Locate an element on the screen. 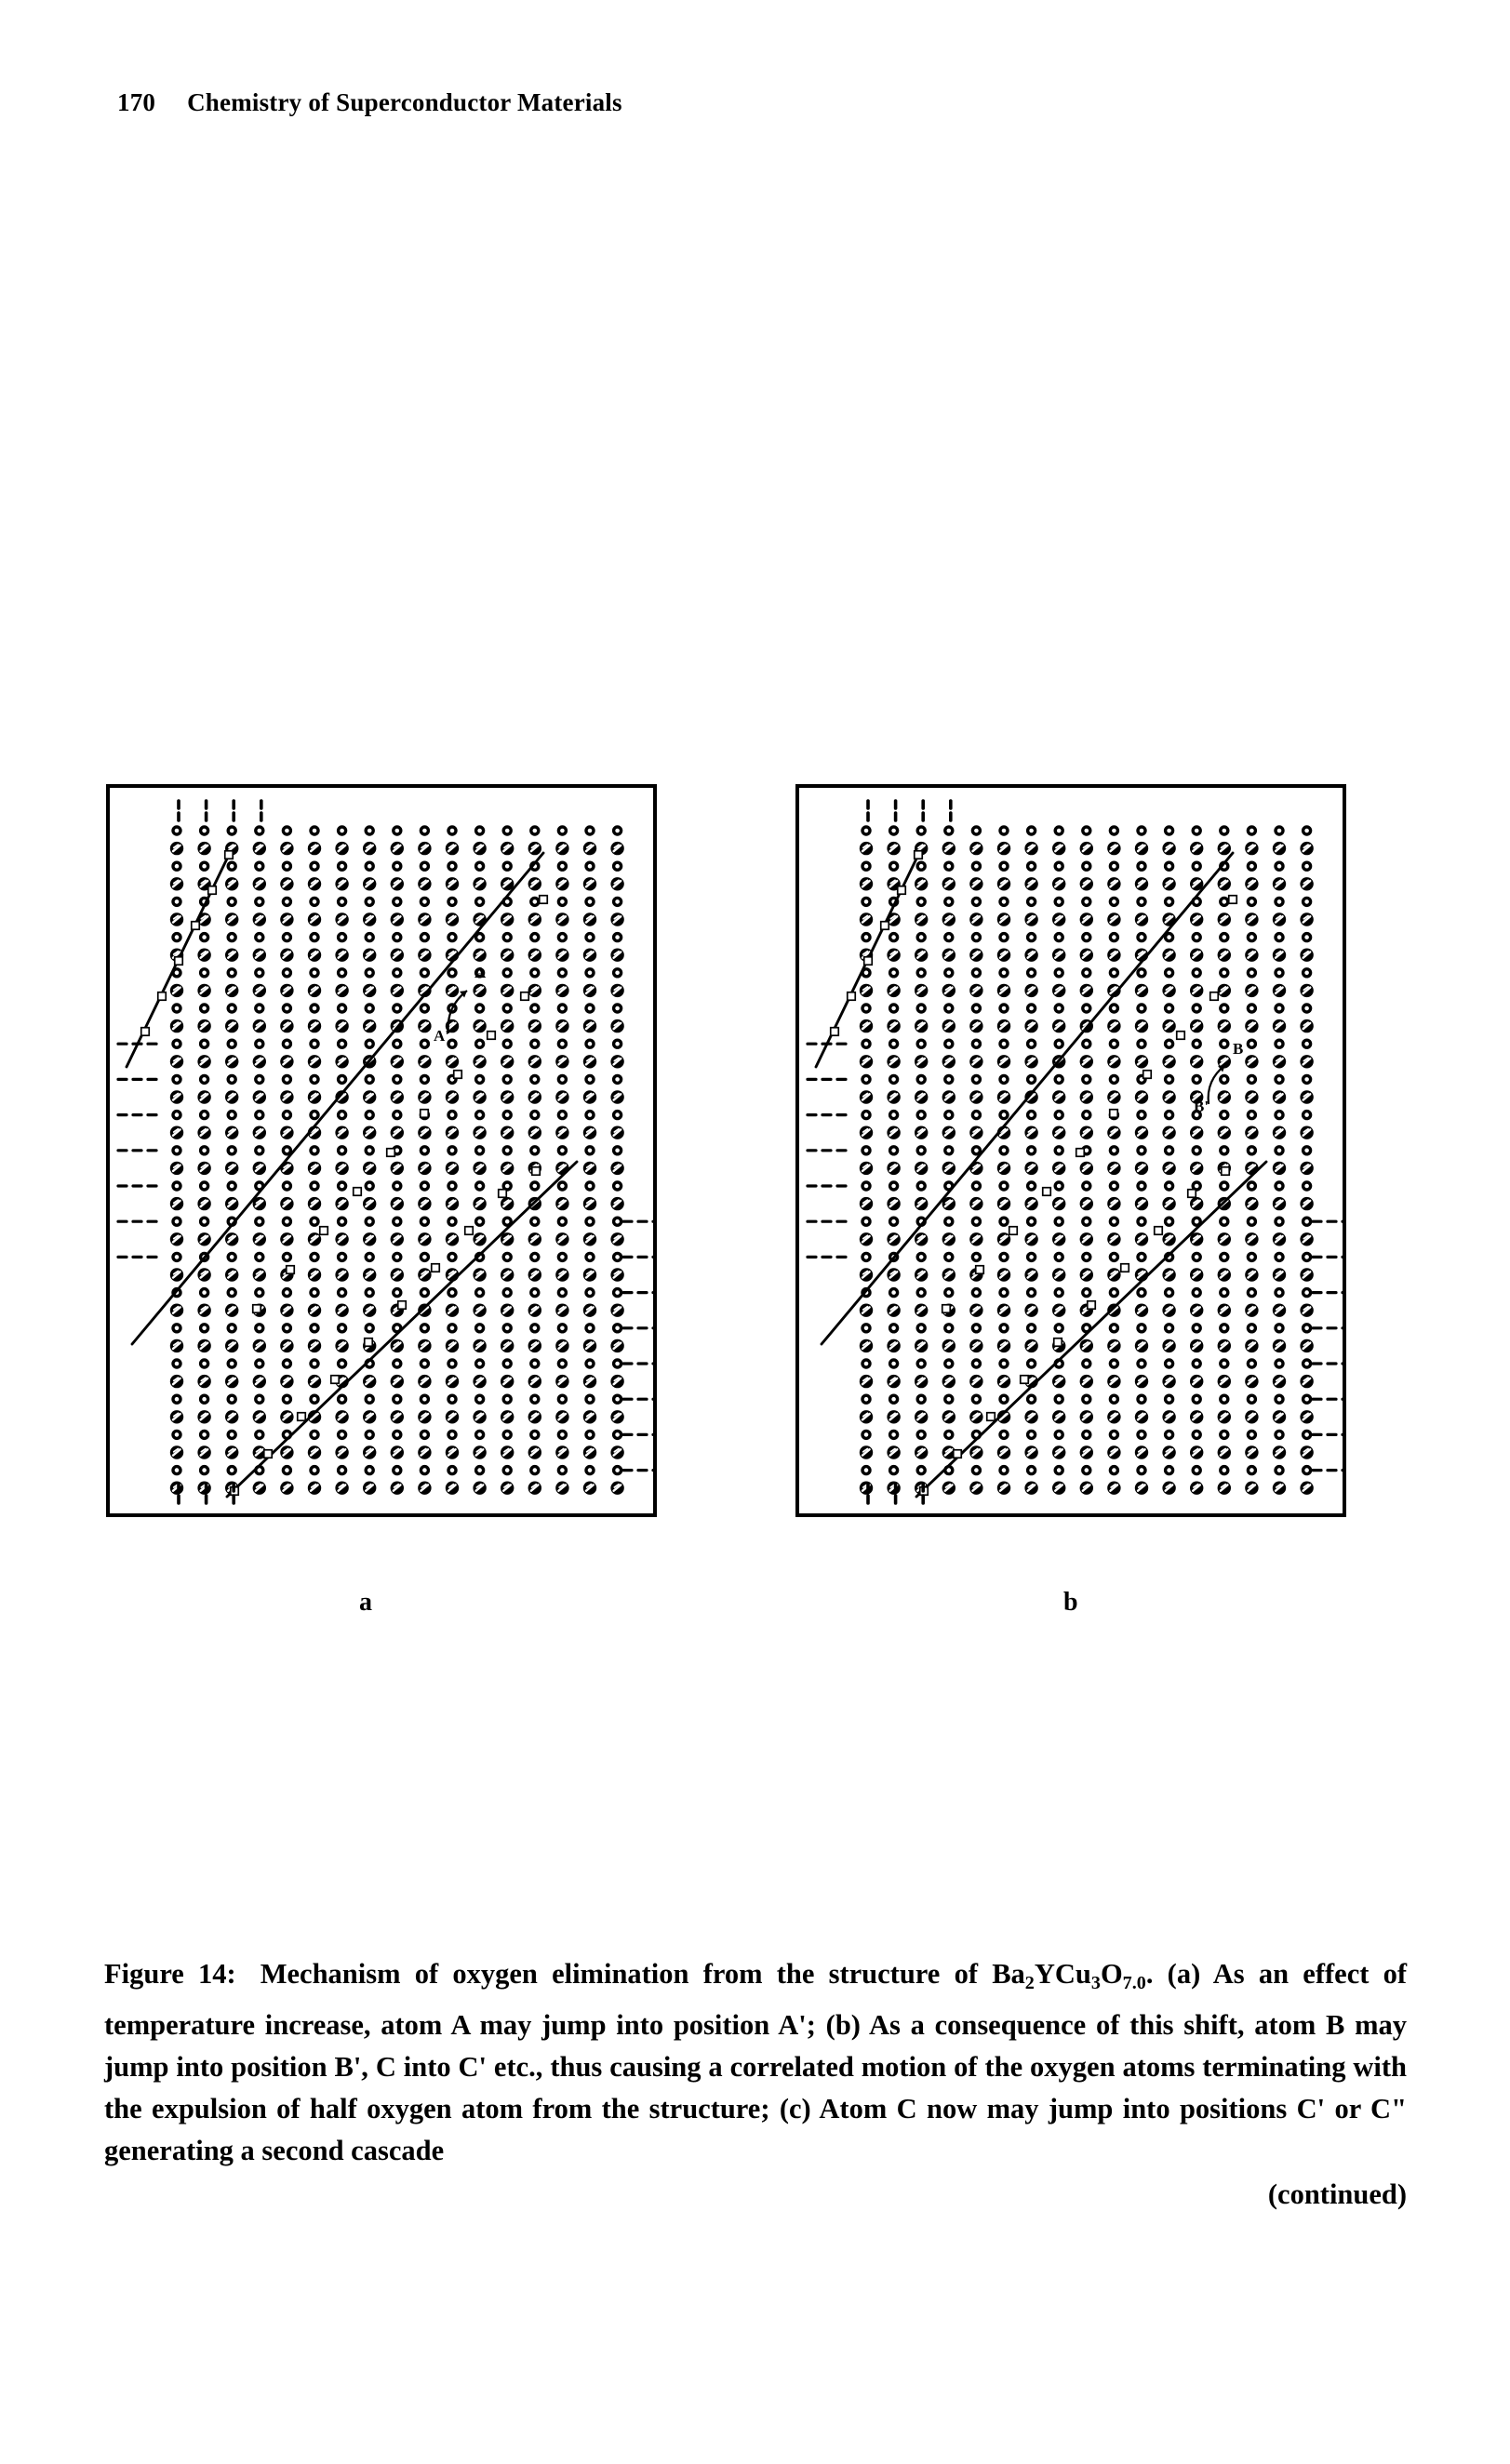  panel-b-label: b is located at coordinates (1070, 1602).